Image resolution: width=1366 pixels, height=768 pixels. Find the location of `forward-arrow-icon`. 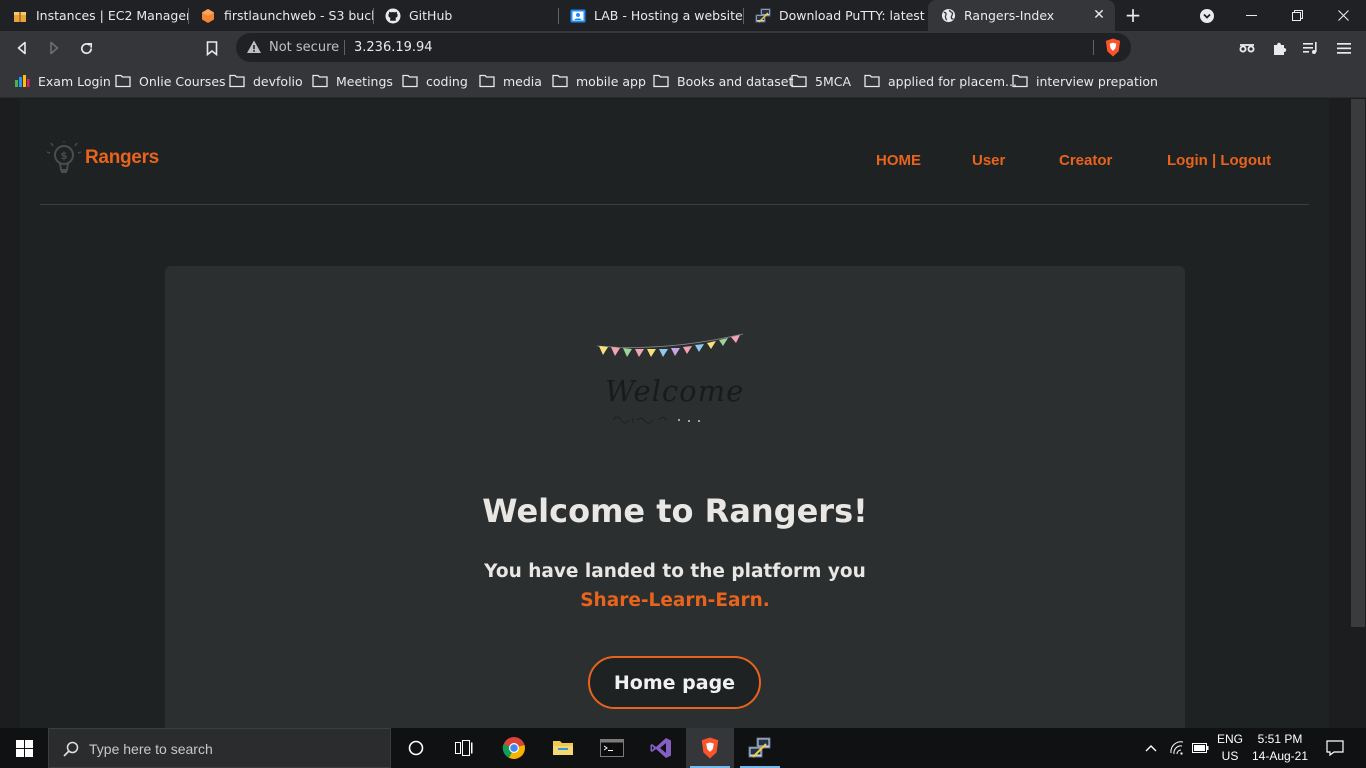

forward-arrow-icon is located at coordinates (54, 48).